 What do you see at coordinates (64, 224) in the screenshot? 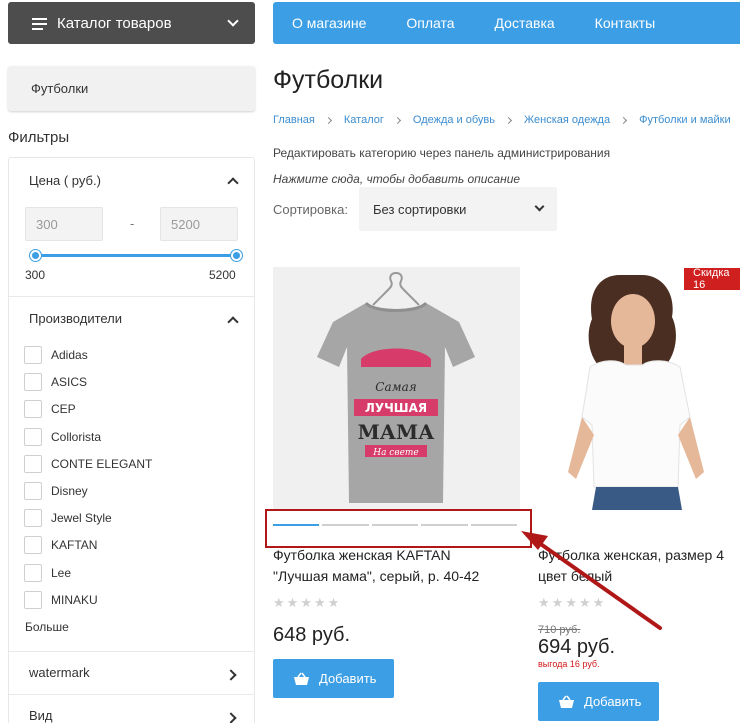
I see `price-min-input` at bounding box center [64, 224].